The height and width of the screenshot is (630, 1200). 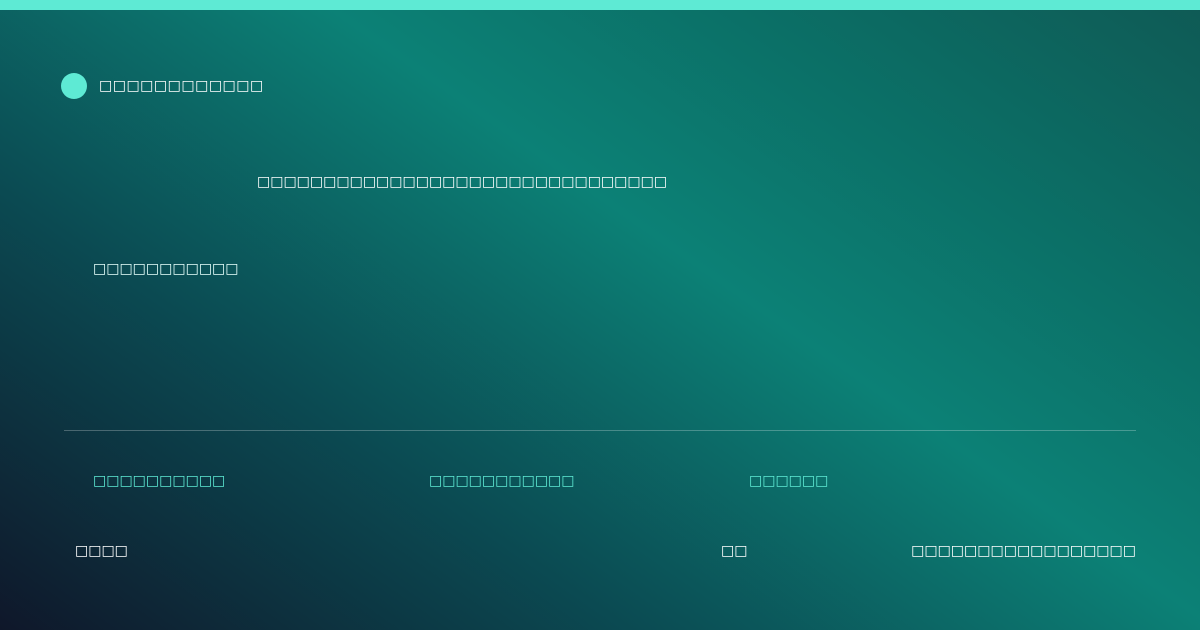 What do you see at coordinates (502, 481) in the screenshot?
I see `stat-label-2: □□□□□□□□□□□` at bounding box center [502, 481].